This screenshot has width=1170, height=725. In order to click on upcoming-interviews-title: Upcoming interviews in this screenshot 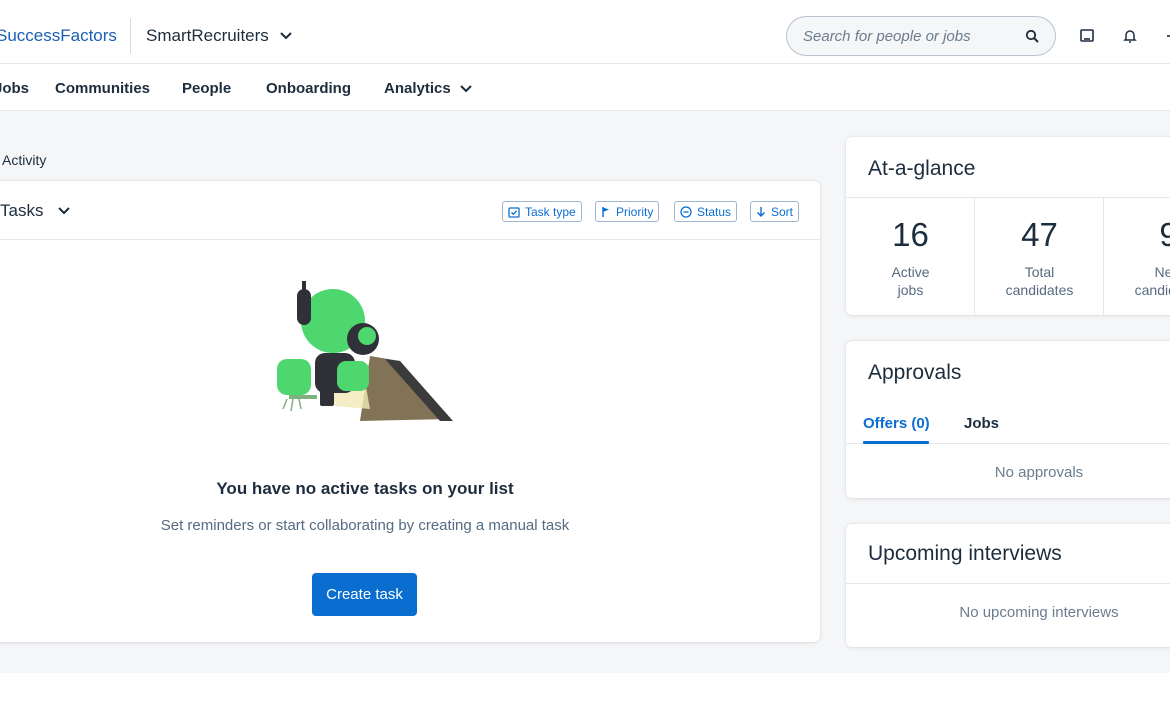, I will do `click(965, 553)`.